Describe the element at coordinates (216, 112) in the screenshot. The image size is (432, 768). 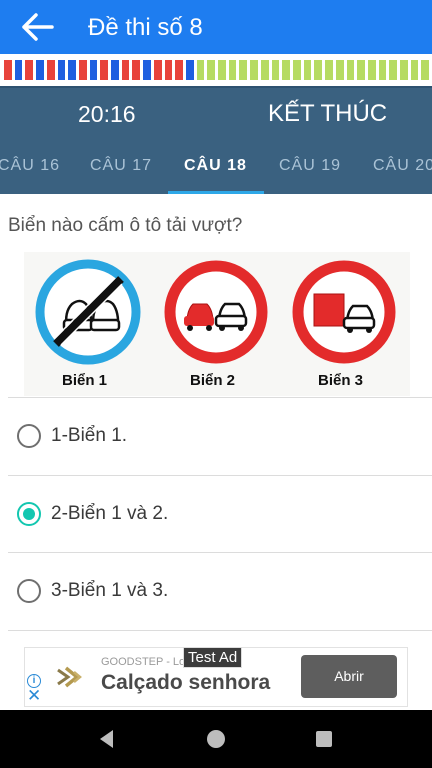
I see `timer-bar: 20:16 KẾT THÚC` at that location.